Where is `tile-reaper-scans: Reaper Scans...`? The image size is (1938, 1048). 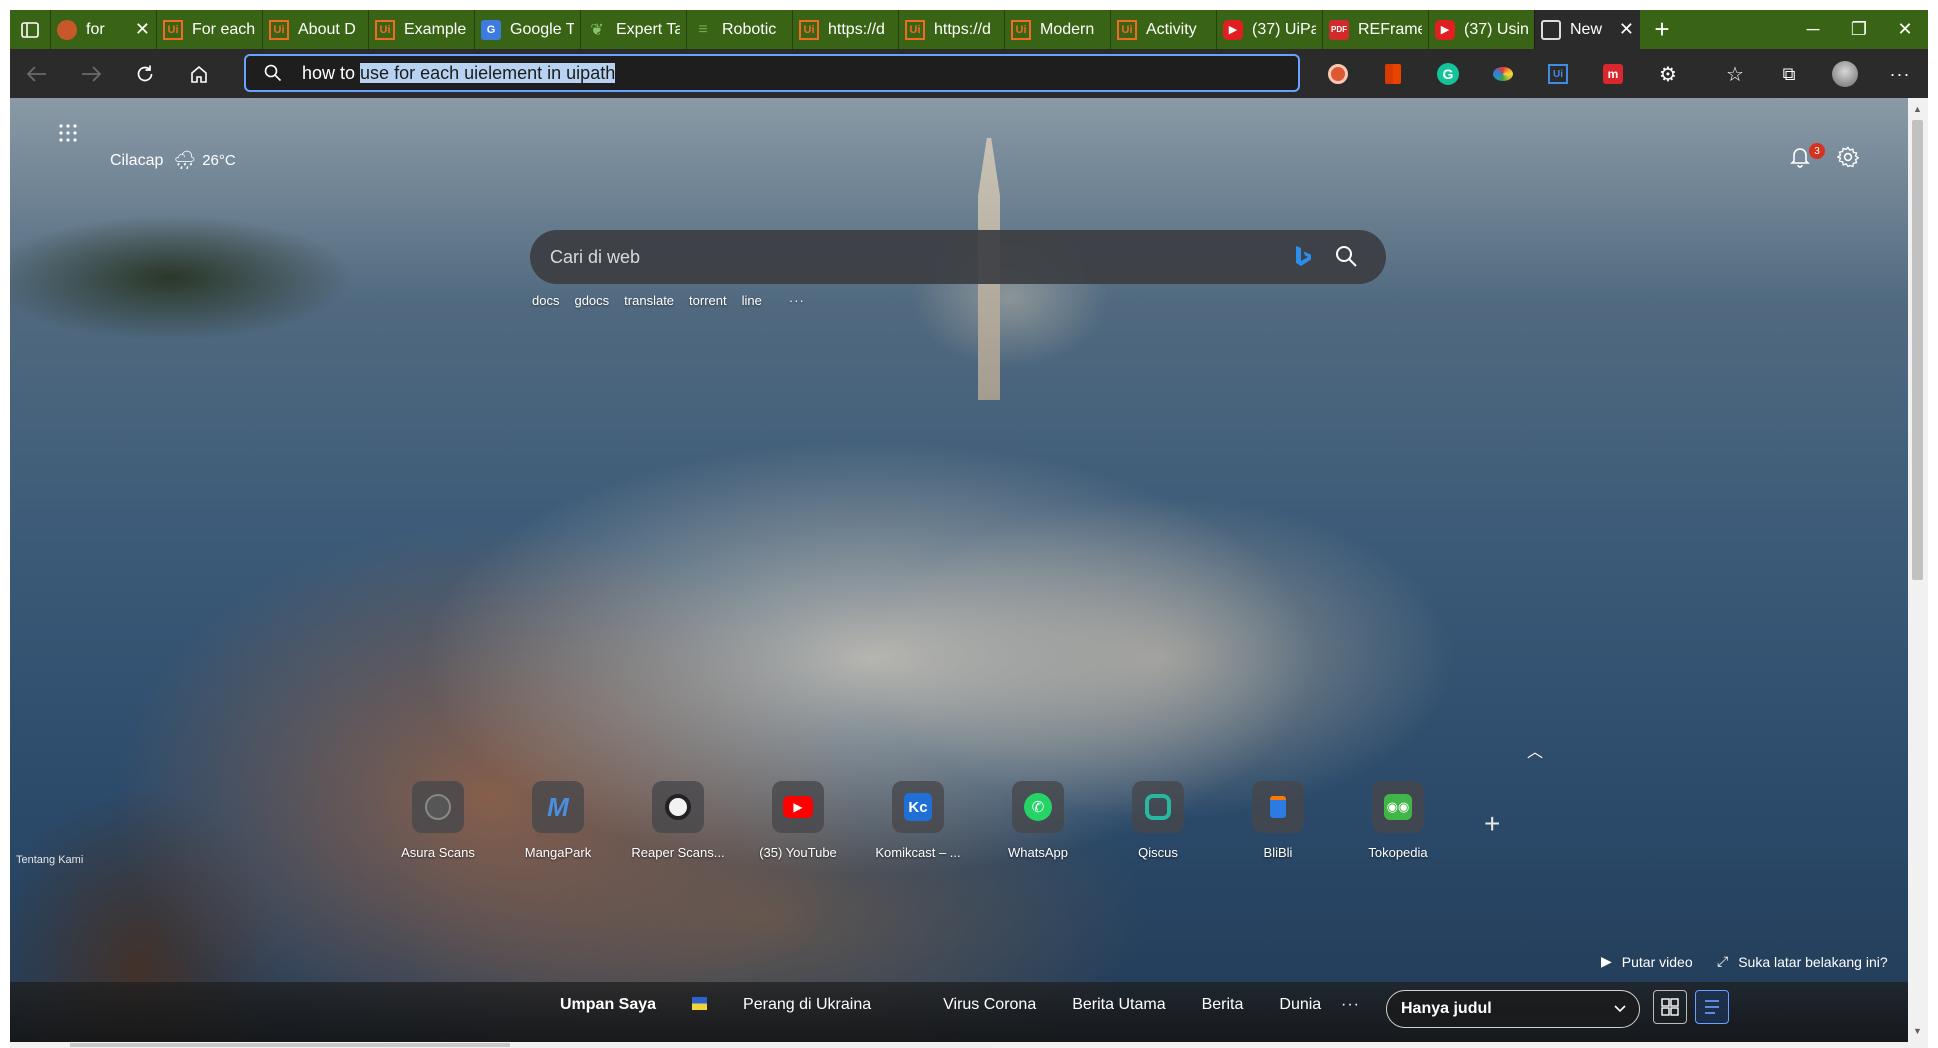
tile-reaper-scans: Reaper Scans... is located at coordinates (678, 820).